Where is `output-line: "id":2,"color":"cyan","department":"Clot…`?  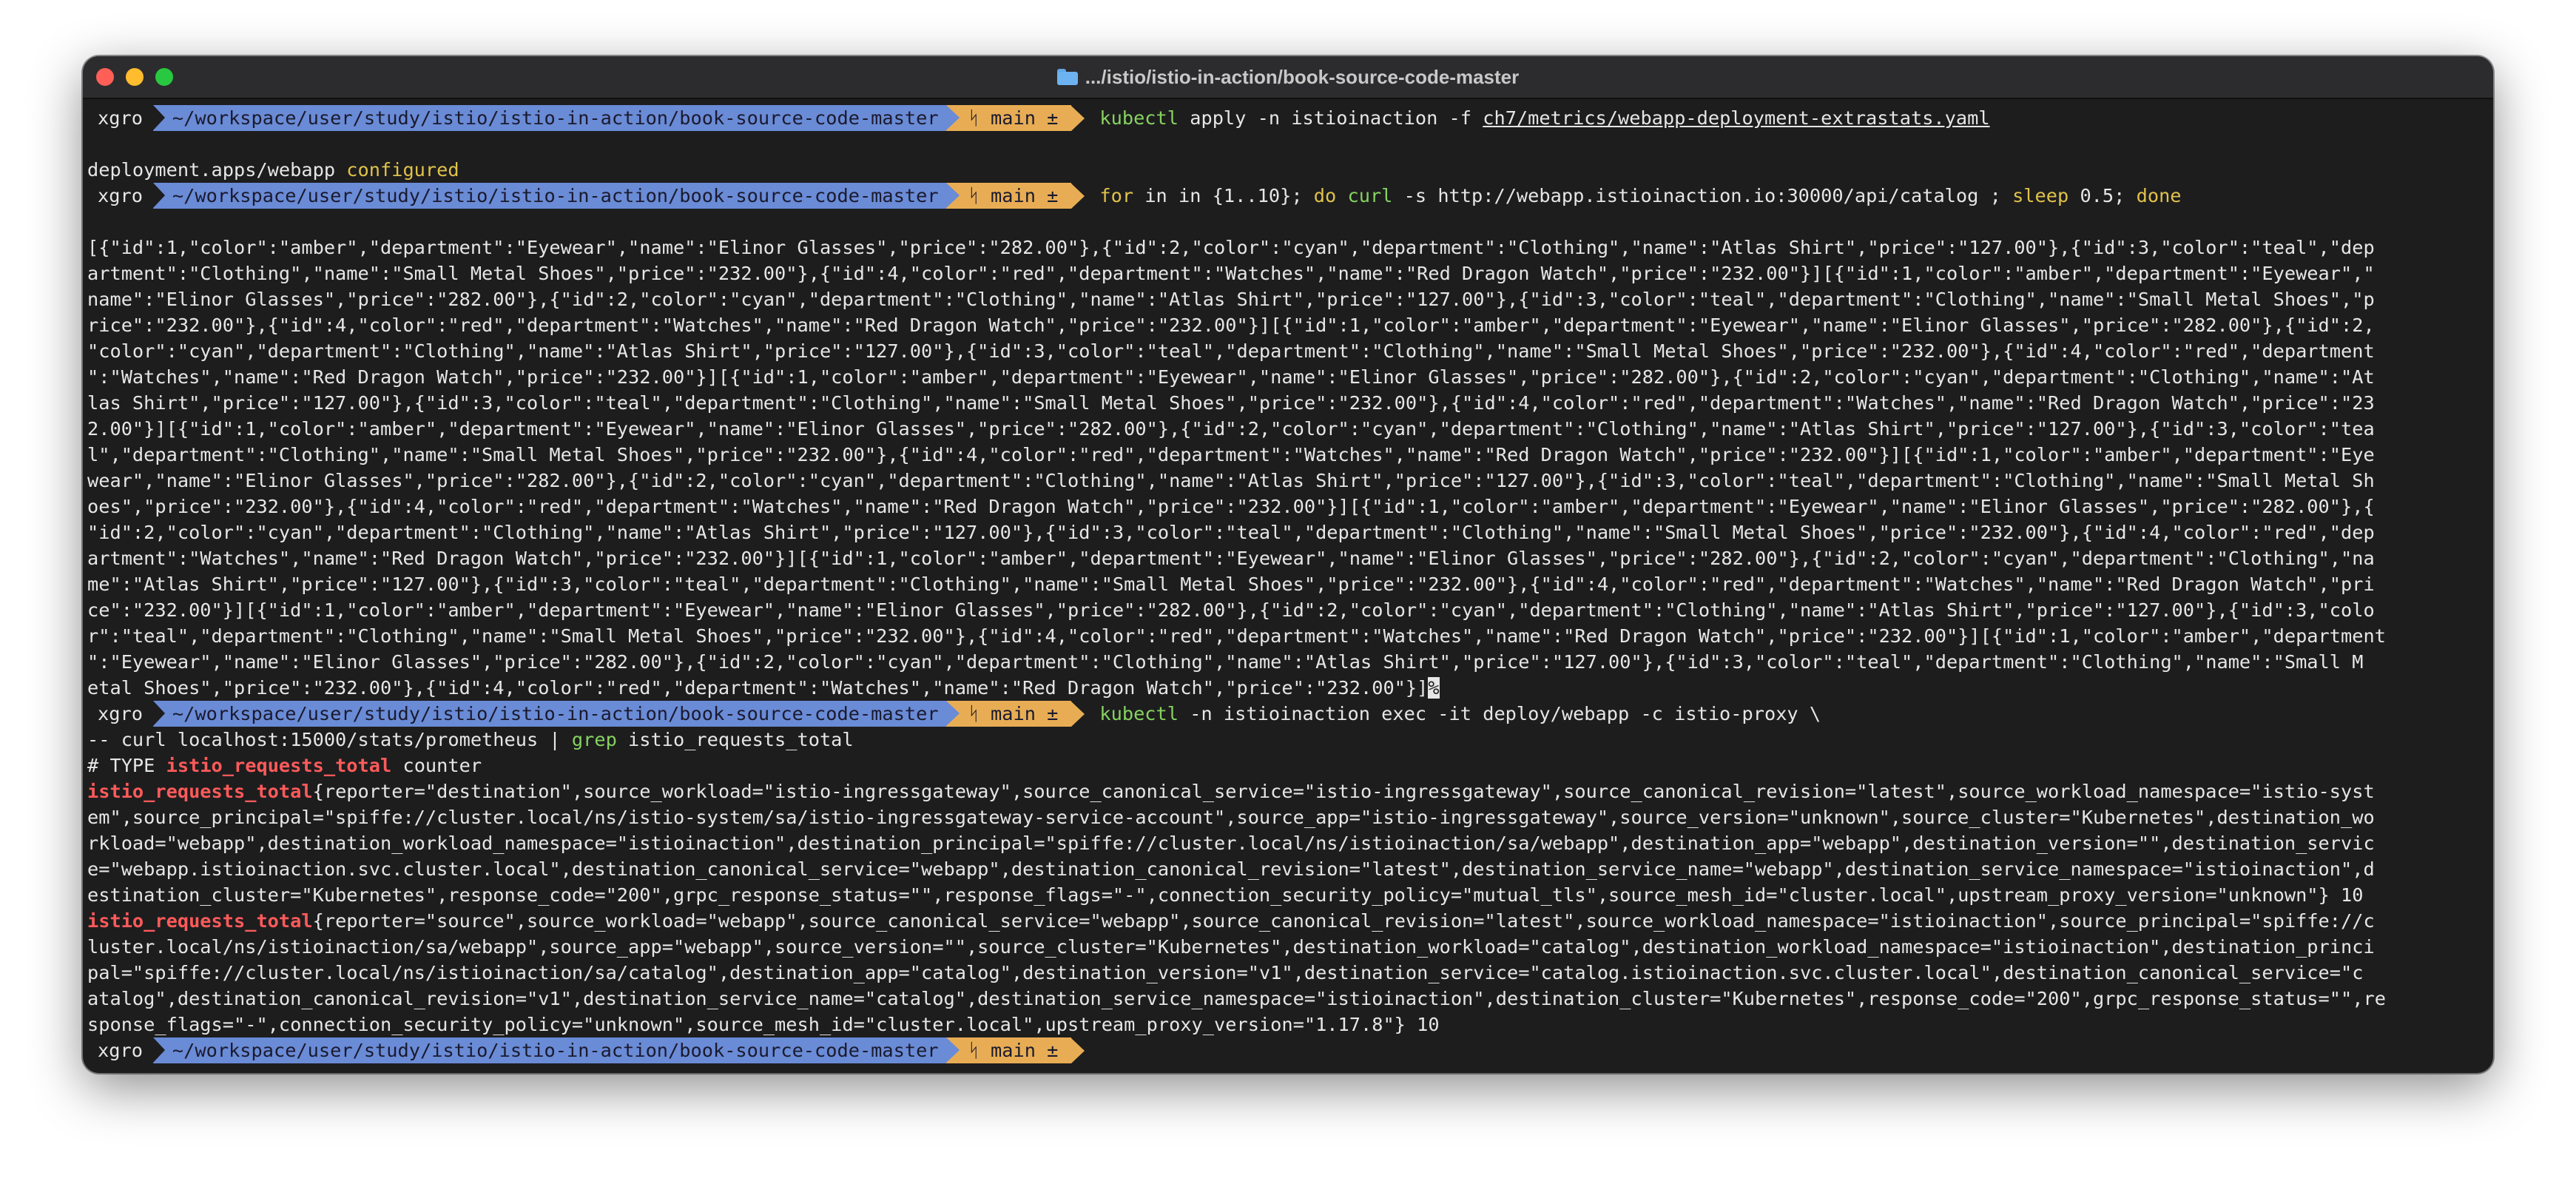 output-line: "id":2,"color":"cyan","department":"Clot… is located at coordinates (1231, 532).